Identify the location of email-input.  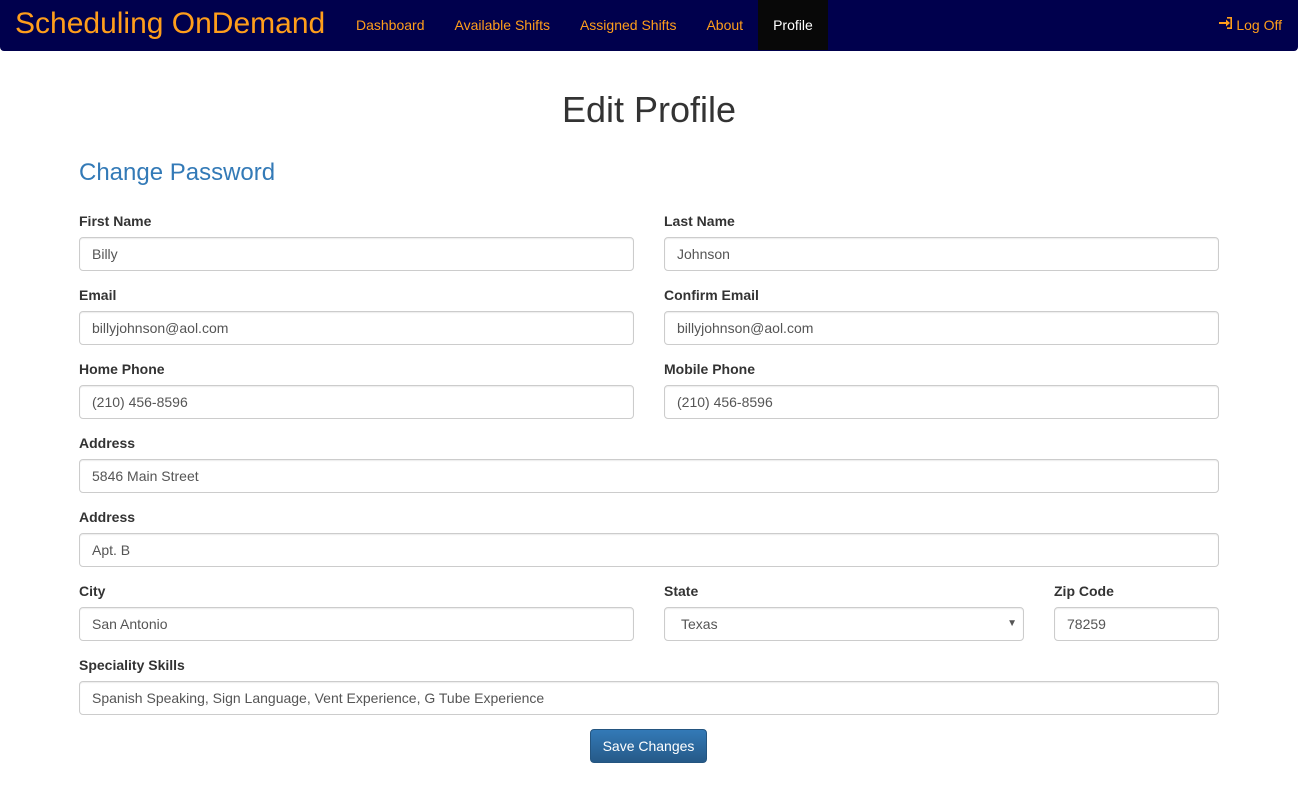
(356, 328).